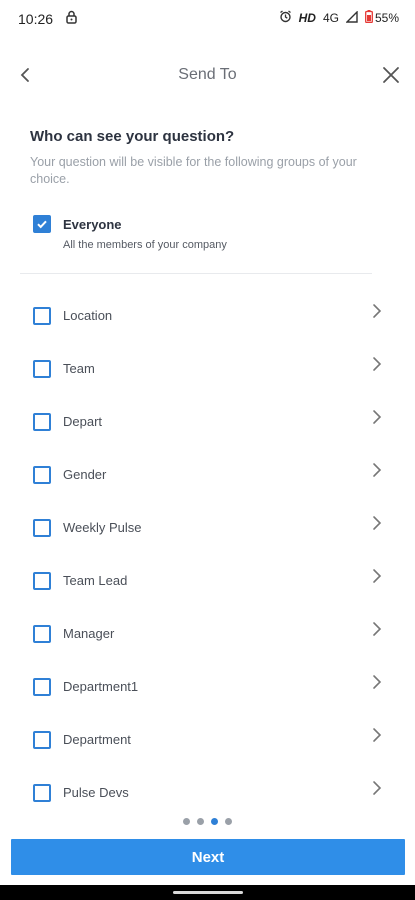 The image size is (415, 900). I want to click on battery-percent: 55%, so click(386, 18).